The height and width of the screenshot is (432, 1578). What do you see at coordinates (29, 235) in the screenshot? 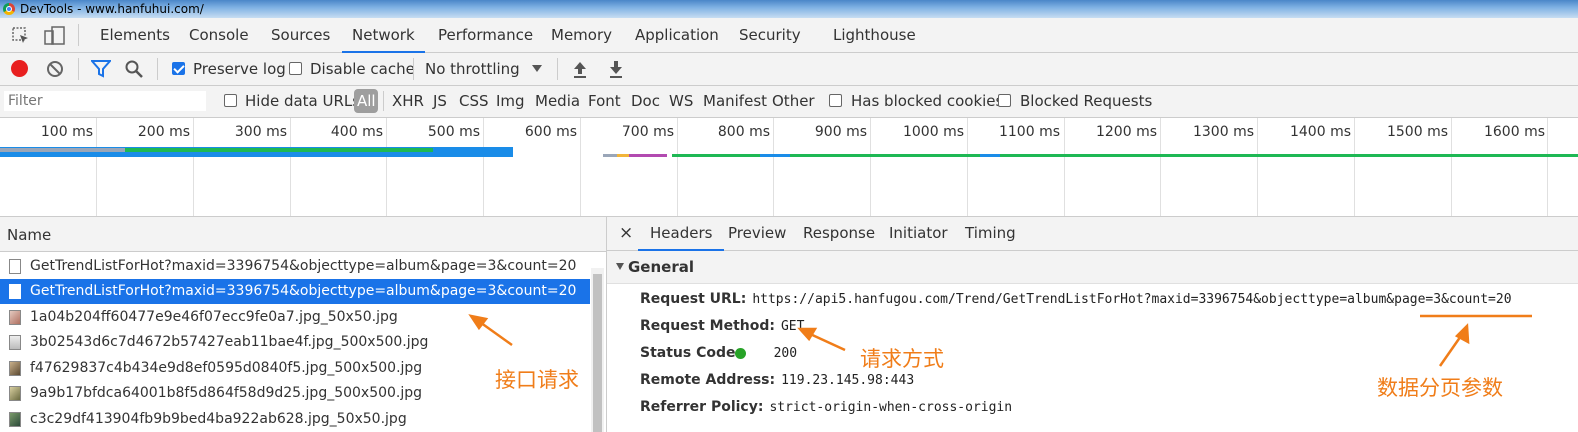
I see `name-column-label: Name` at bounding box center [29, 235].